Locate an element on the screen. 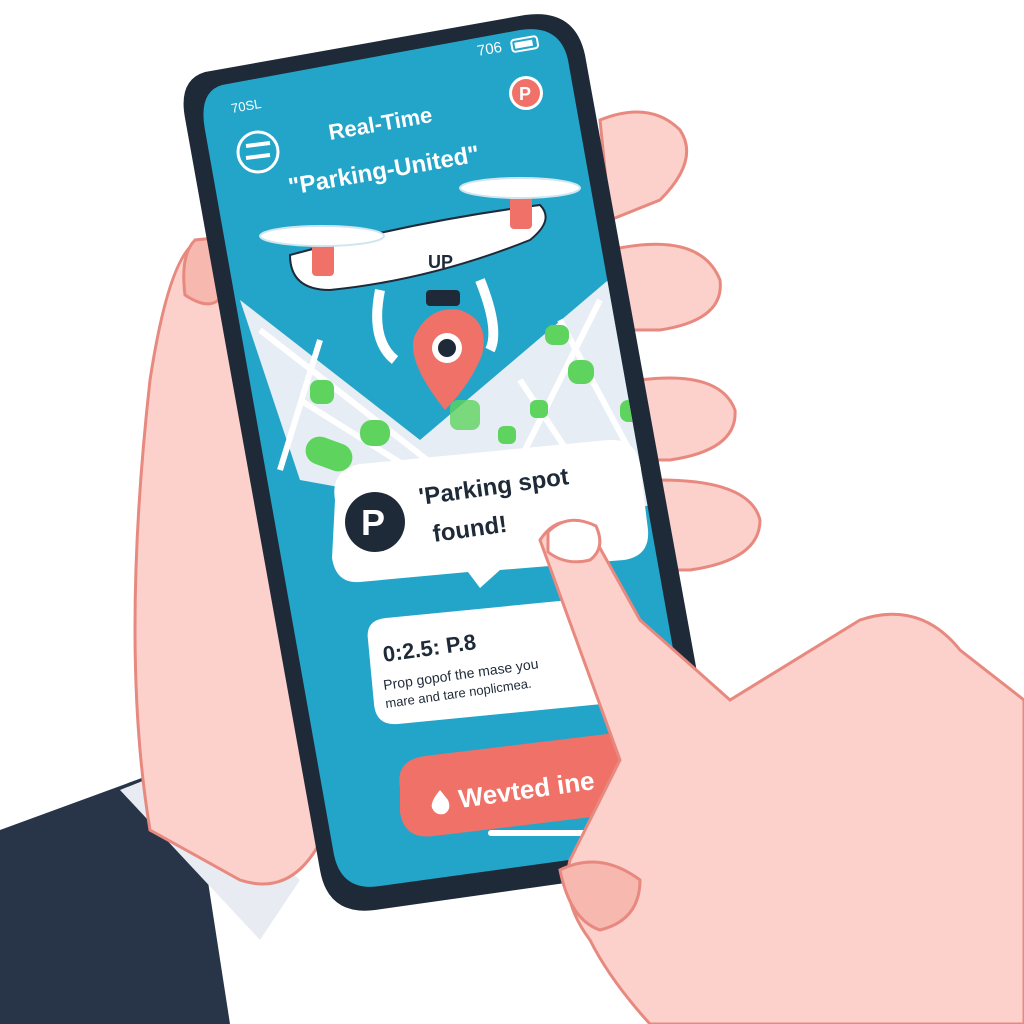  parking-badge: P is located at coordinates (526, 93).